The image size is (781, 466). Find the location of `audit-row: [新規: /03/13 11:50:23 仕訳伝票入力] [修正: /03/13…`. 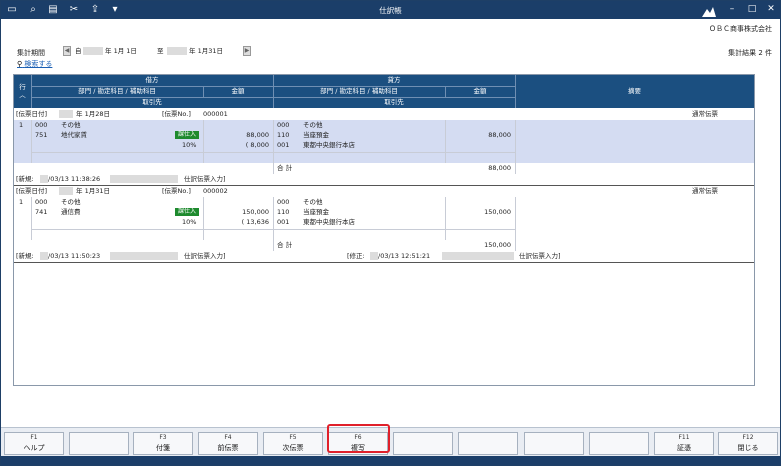

audit-row: [新規: /03/13 11:50:23 仕訳伝票入力] [修正: /03/13… is located at coordinates (288, 256).